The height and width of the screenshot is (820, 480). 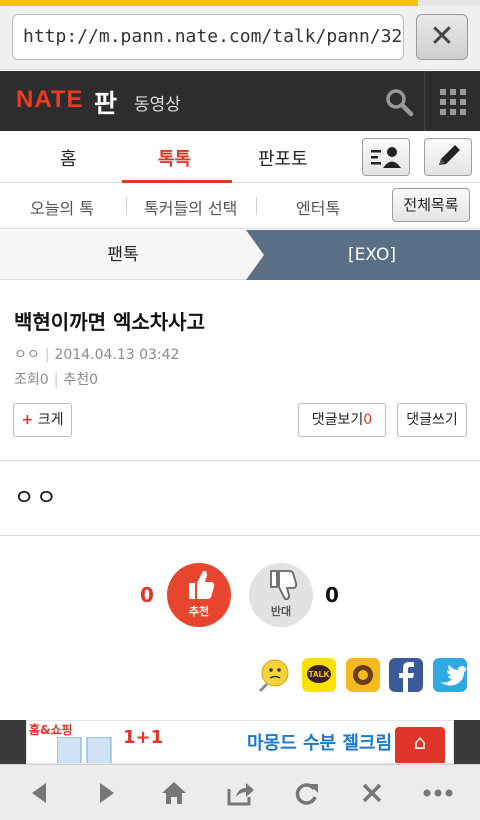 I want to click on stop-icon, so click(x=372, y=793).